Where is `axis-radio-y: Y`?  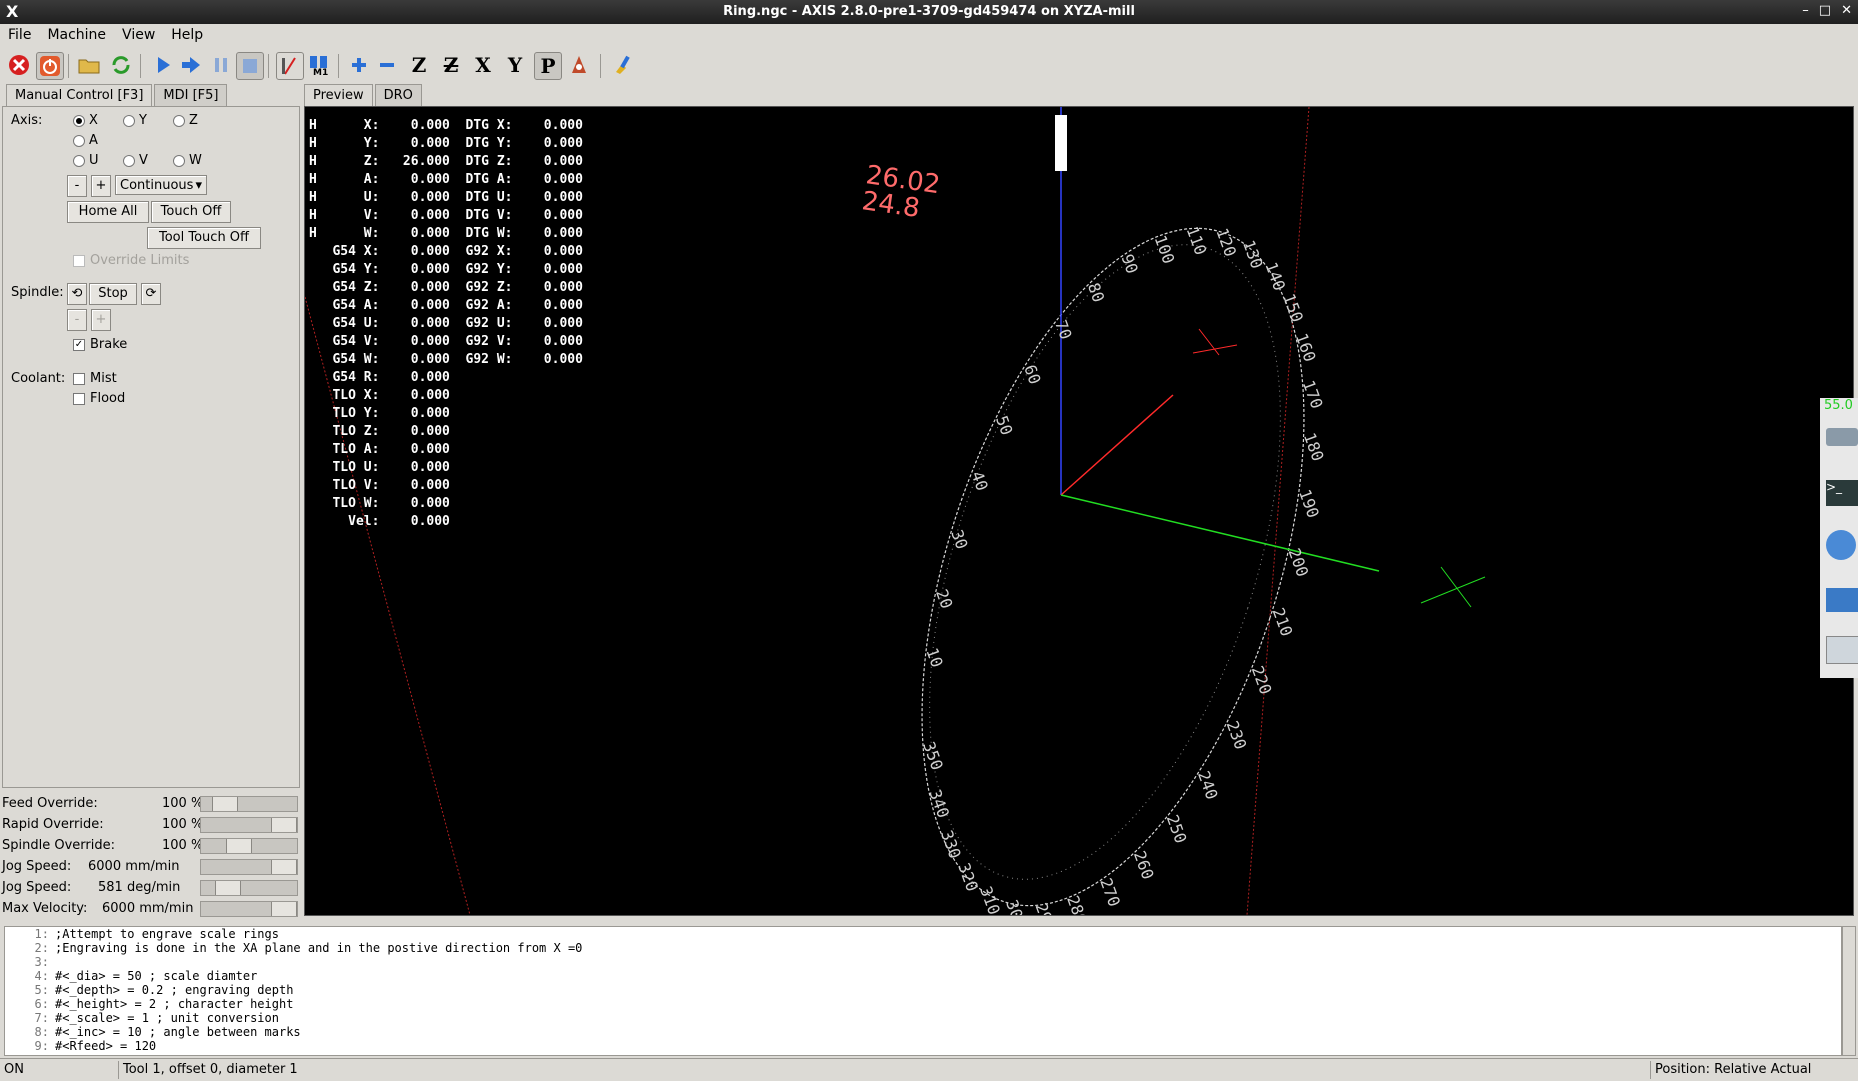
axis-radio-y: Y is located at coordinates (135, 120).